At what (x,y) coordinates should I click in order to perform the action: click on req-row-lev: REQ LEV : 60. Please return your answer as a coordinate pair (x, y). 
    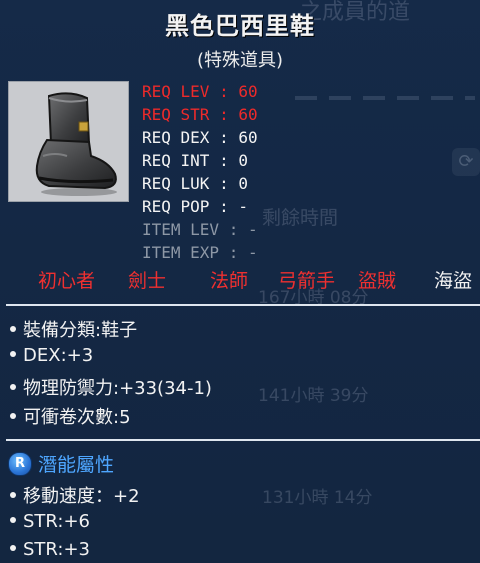
    Looking at the image, I should click on (200, 91).